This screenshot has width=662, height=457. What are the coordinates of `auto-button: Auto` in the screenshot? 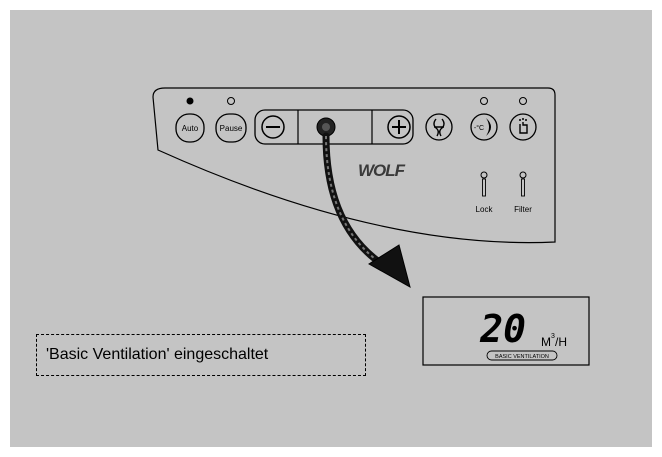 It's located at (190, 128).